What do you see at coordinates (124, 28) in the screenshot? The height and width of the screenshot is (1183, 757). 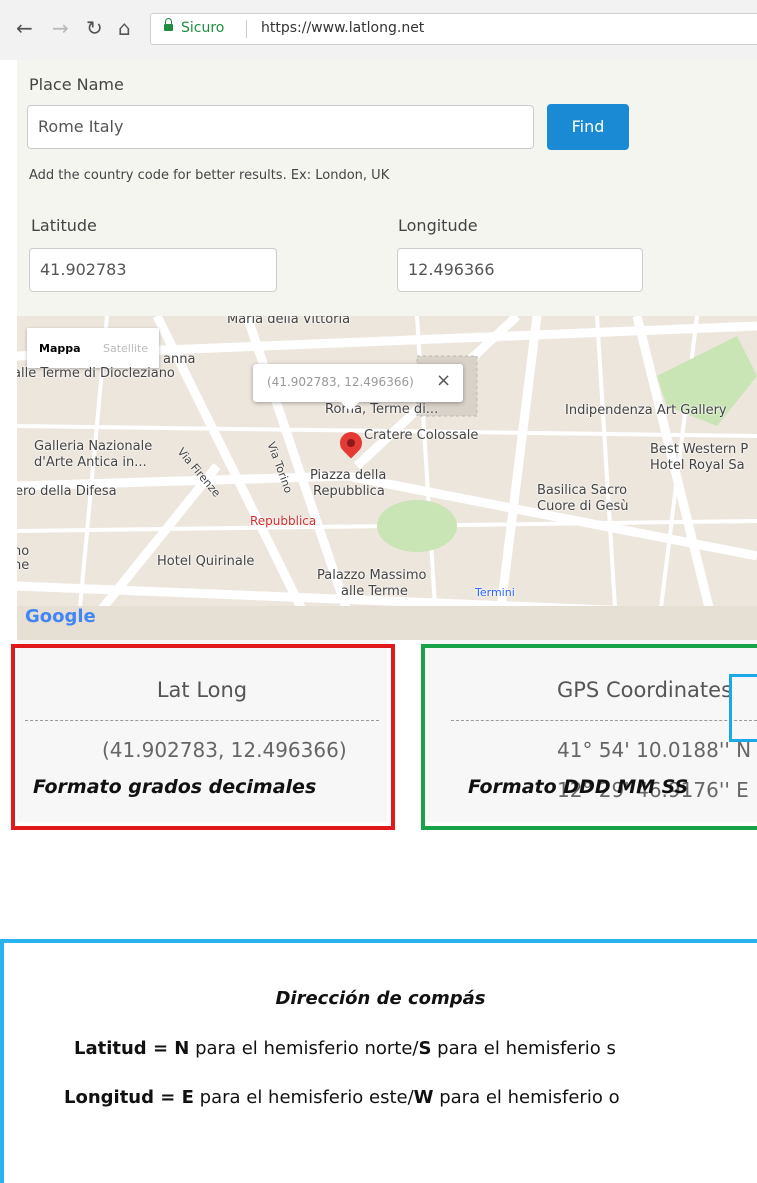 I see `home-icon: ⌂` at bounding box center [124, 28].